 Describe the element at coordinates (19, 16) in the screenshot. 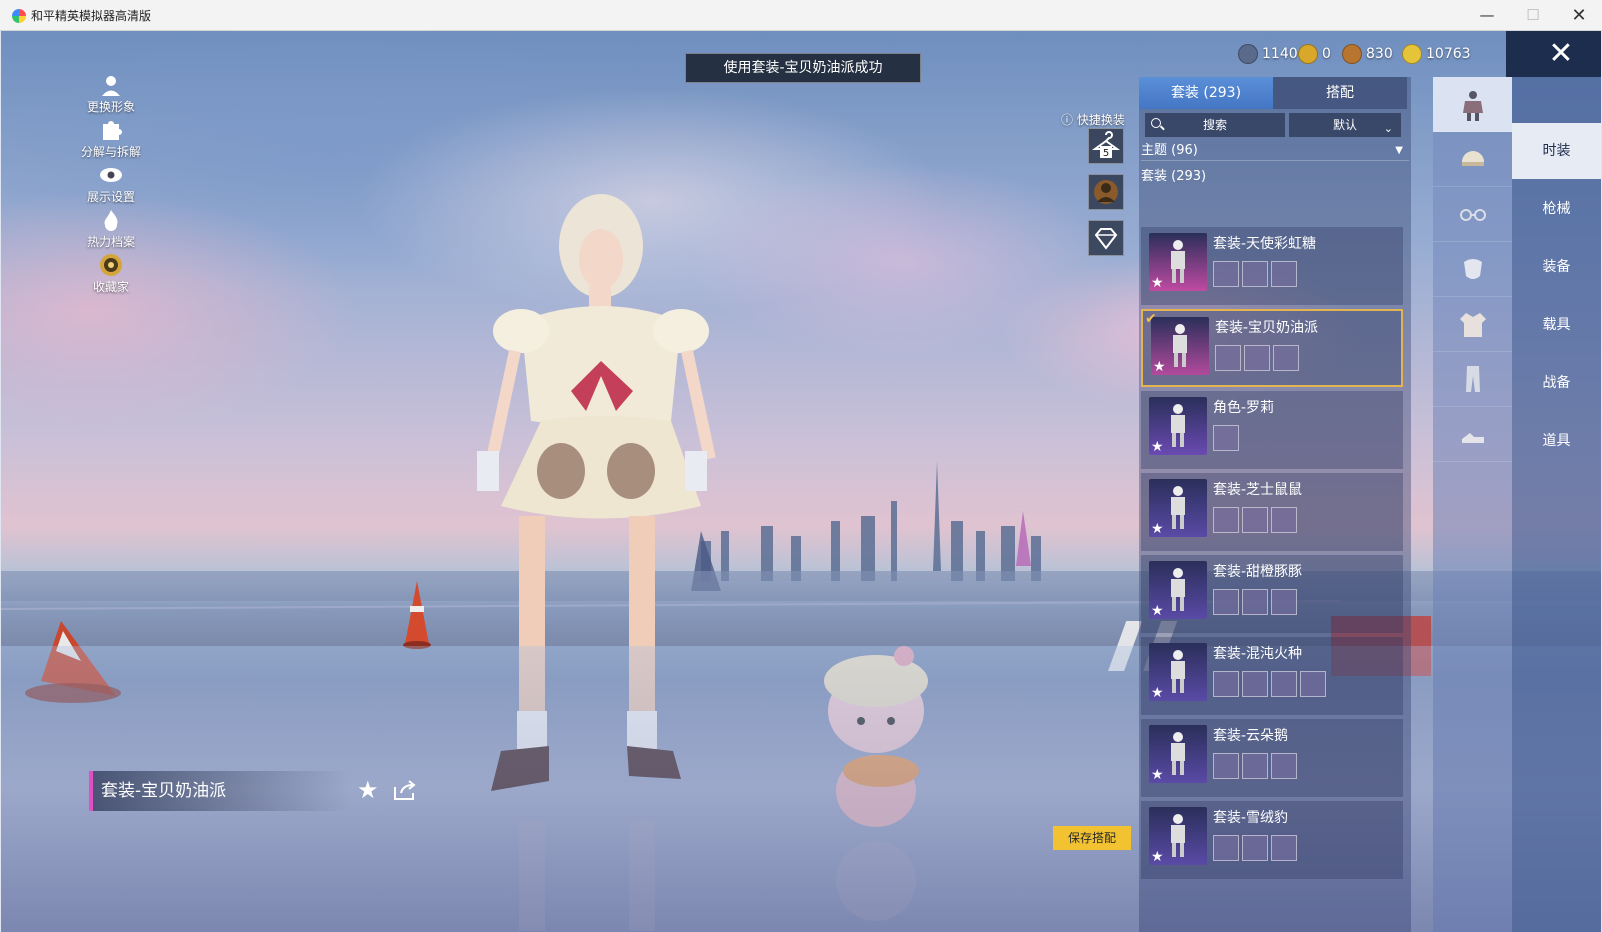

I see `app-icon` at that location.